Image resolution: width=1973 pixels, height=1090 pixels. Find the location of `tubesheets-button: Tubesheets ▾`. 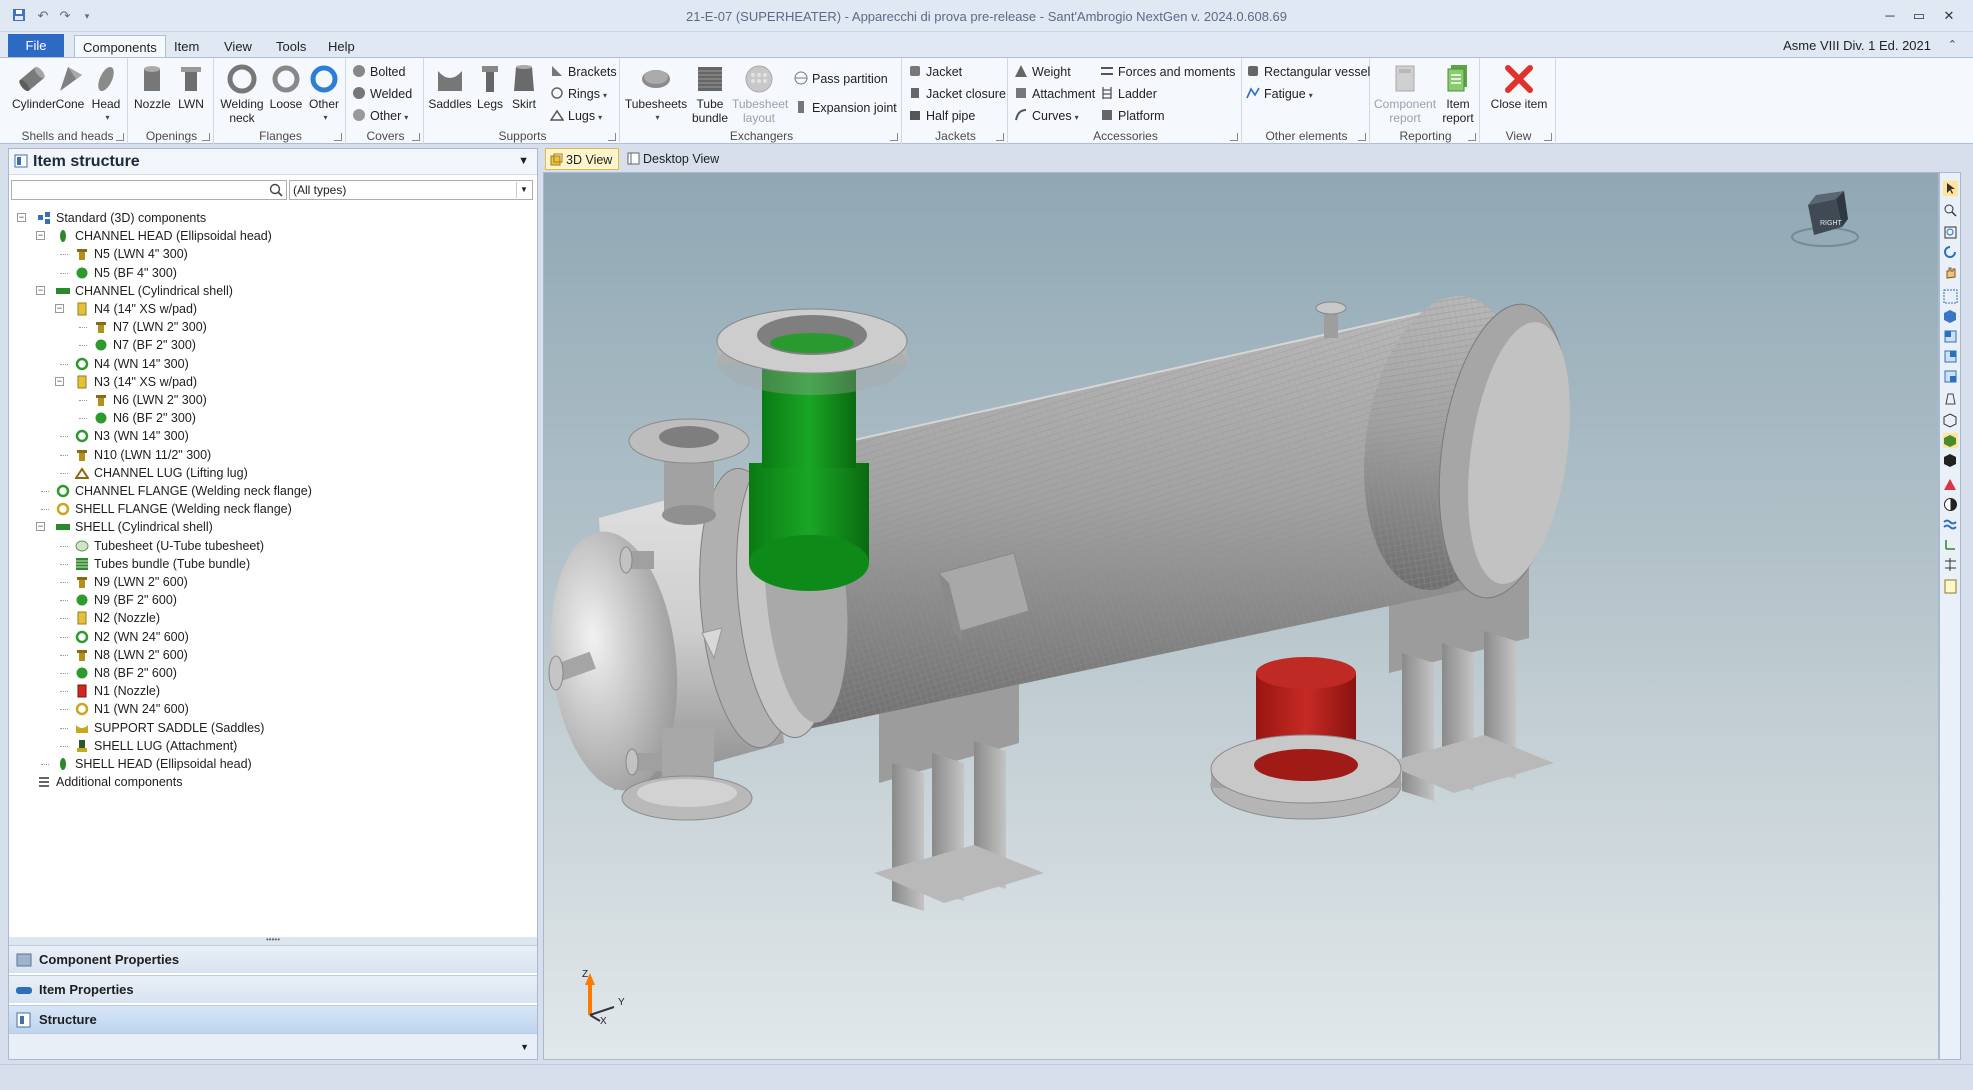

tubesheets-button: Tubesheets ▾ is located at coordinates (656, 92).